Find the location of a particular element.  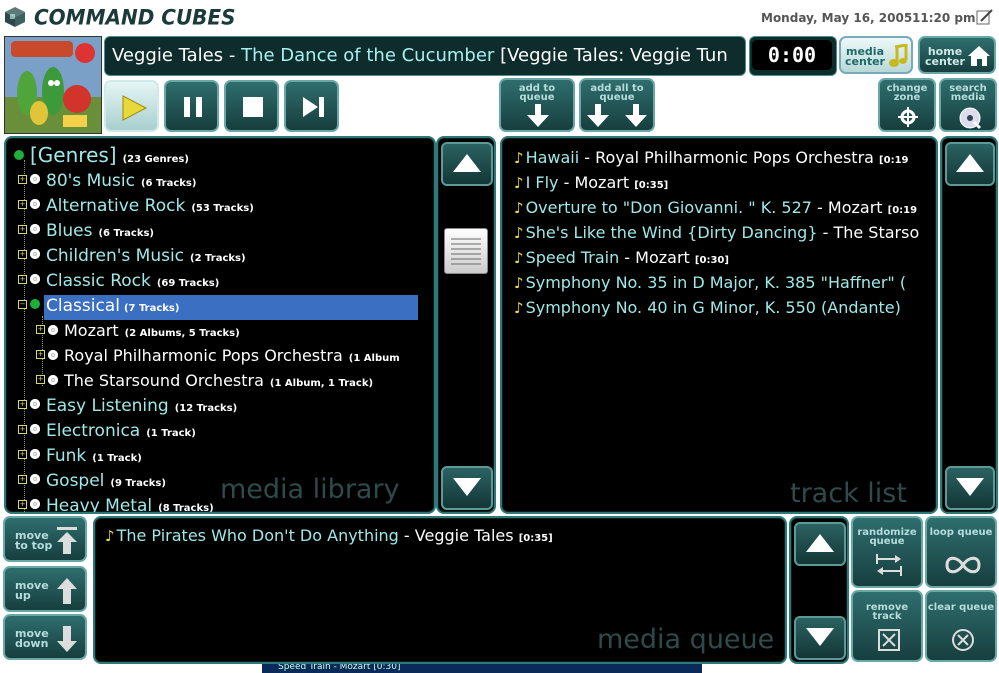

cube-logo-icon is located at coordinates (15, 17).